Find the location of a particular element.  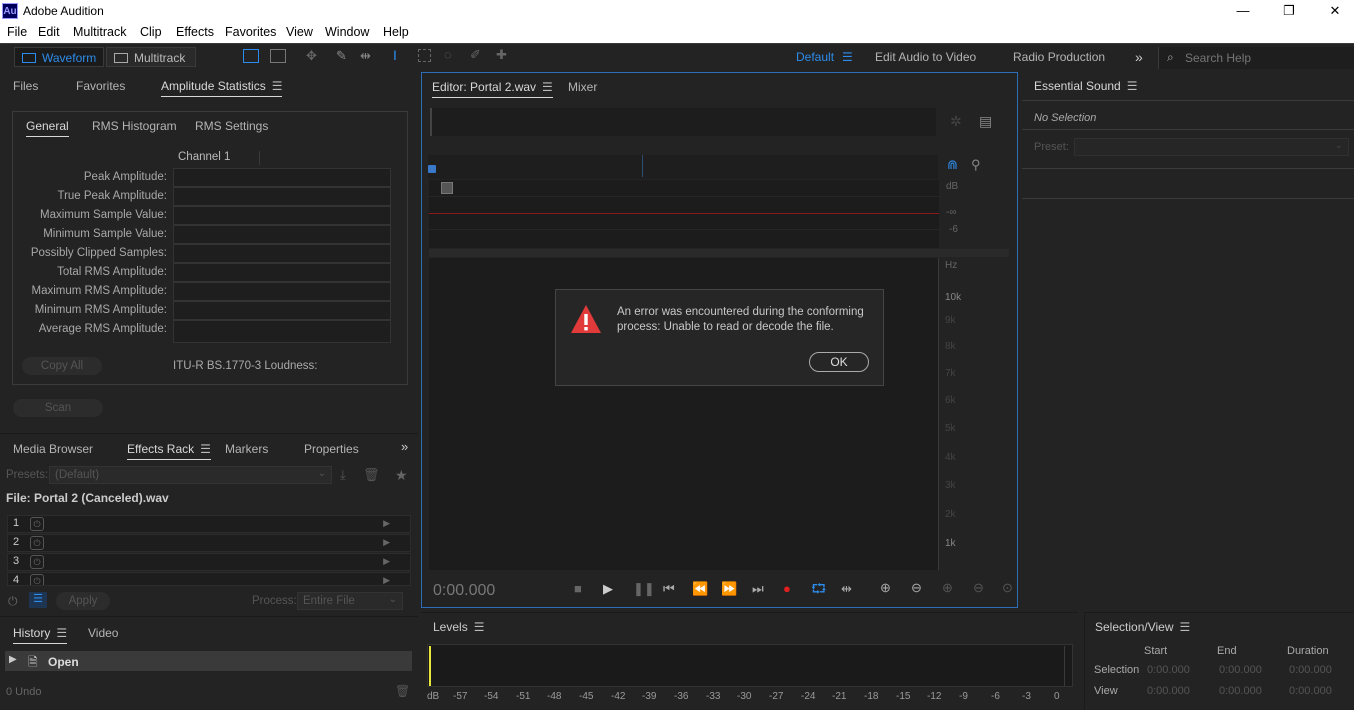

menu-window: Window is located at coordinates (347, 32).